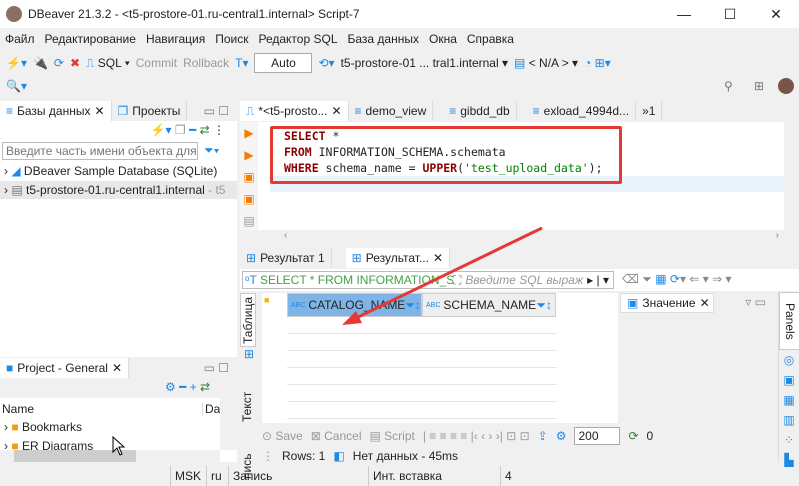 Image resolution: width=799 pixels, height=486 pixels. Describe the element at coordinates (633, 436) in the screenshot. I see `refresh-icon: ⟳` at that location.